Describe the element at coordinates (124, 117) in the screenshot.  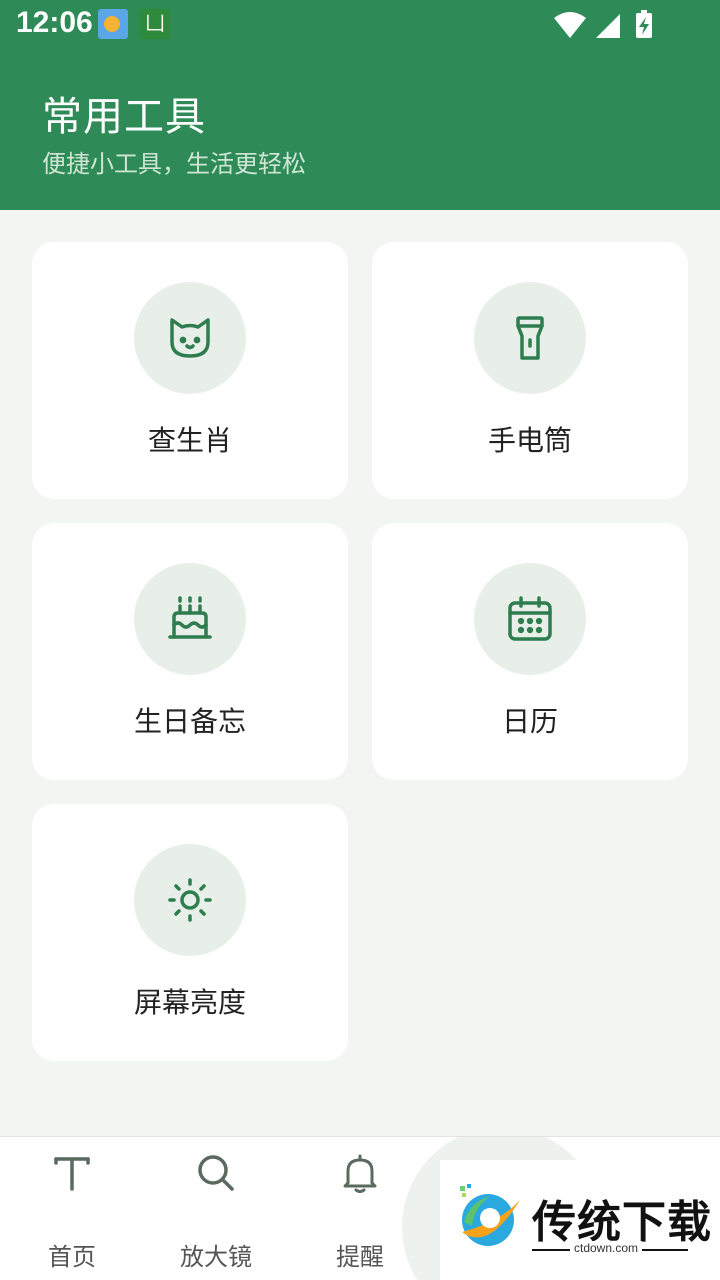
I see `page-title: 常用工具` at that location.